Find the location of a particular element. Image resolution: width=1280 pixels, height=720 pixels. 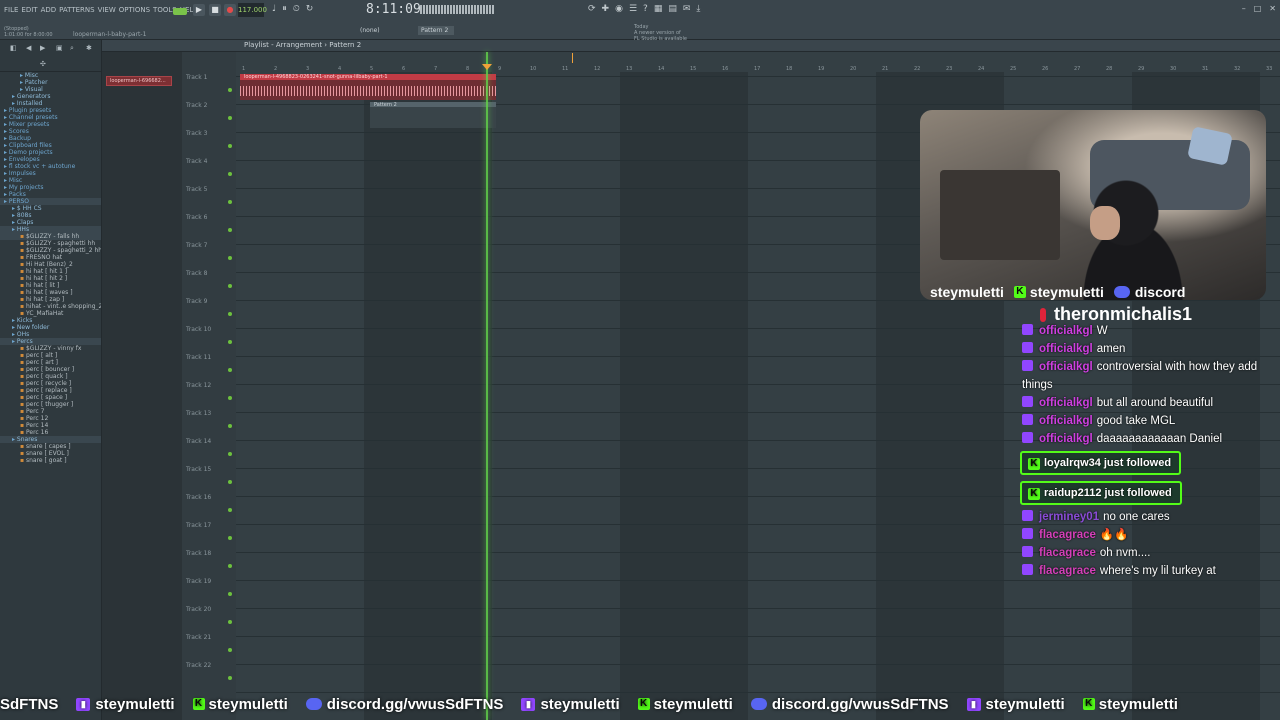

plugin-icon: ✚ is located at coordinates (606, 9).